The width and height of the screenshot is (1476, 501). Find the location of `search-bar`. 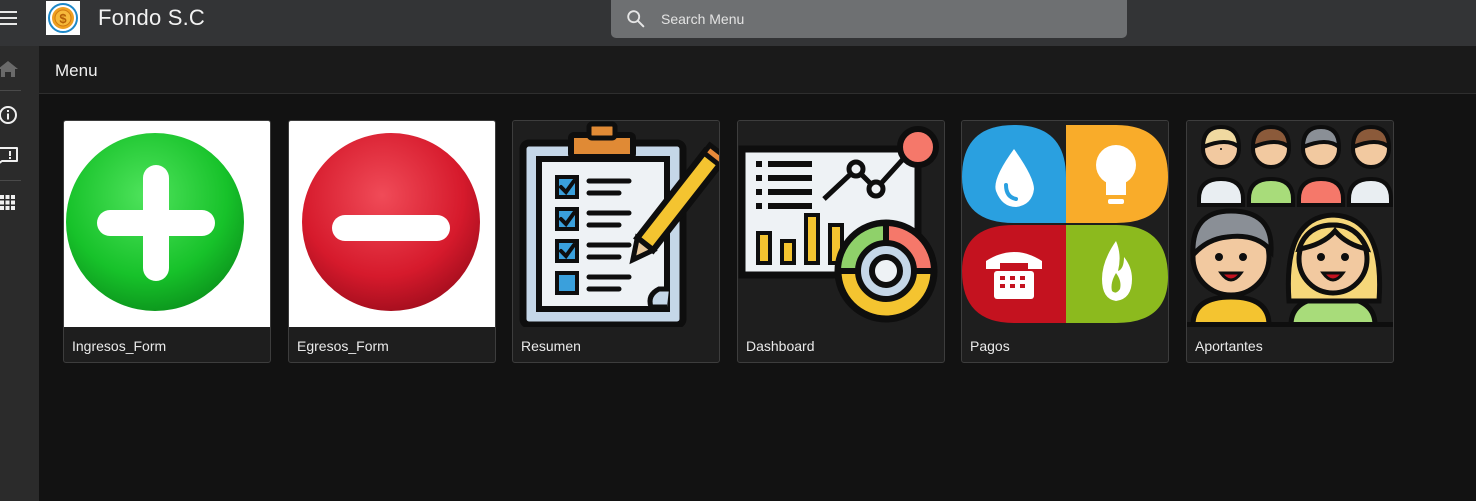

search-bar is located at coordinates (869, 19).